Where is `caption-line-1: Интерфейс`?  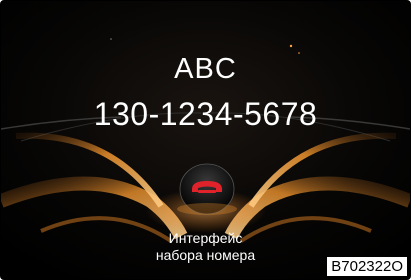 caption-line-1: Интерфейс is located at coordinates (205, 238).